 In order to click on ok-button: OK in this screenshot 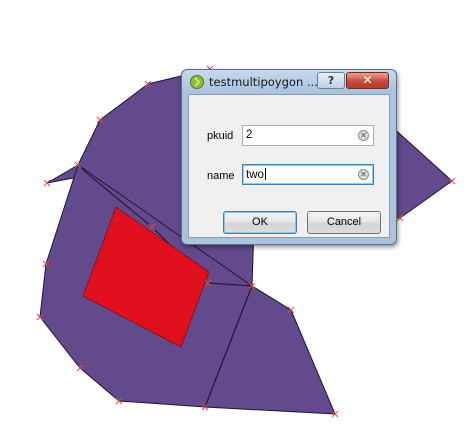, I will do `click(260, 222)`.